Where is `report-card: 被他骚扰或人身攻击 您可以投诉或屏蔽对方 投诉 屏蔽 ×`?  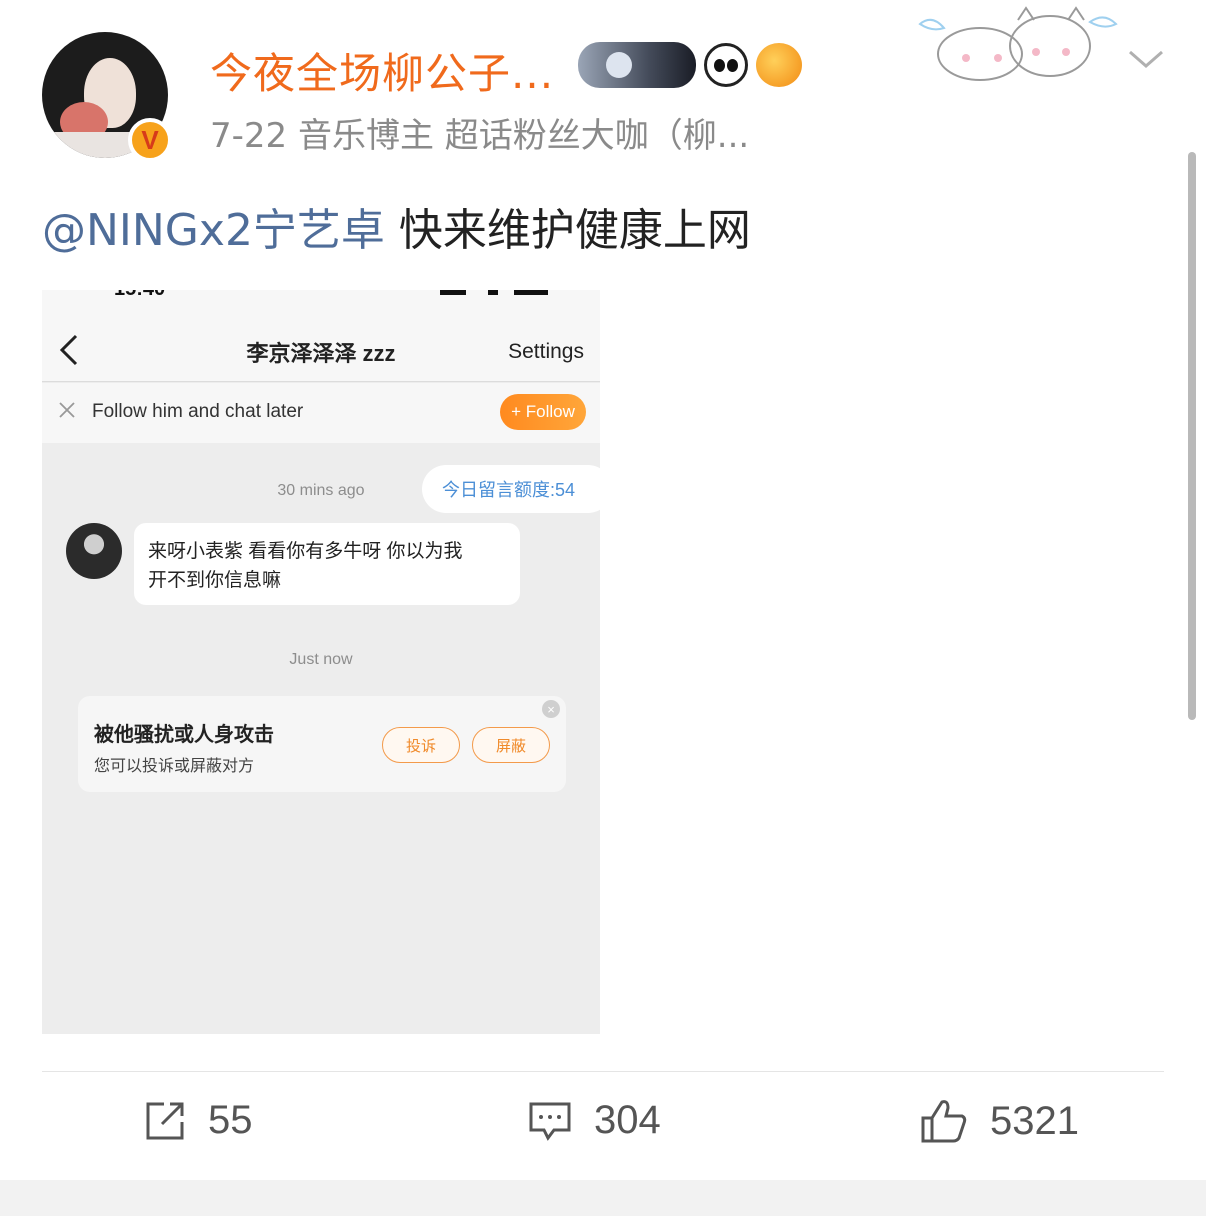
report-card: 被他骚扰或人身攻击 您可以投诉或屏蔽对方 投诉 屏蔽 × is located at coordinates (322, 744).